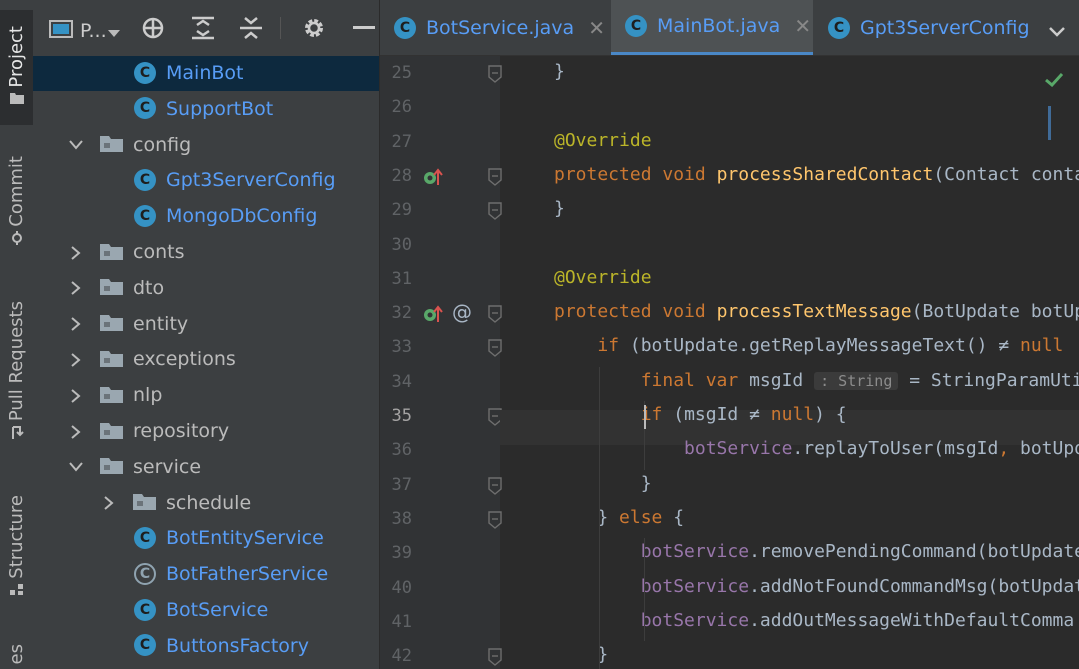 The height and width of the screenshot is (669, 1079). Describe the element at coordinates (251, 28) in the screenshot. I see `collapse-all-icon` at that location.